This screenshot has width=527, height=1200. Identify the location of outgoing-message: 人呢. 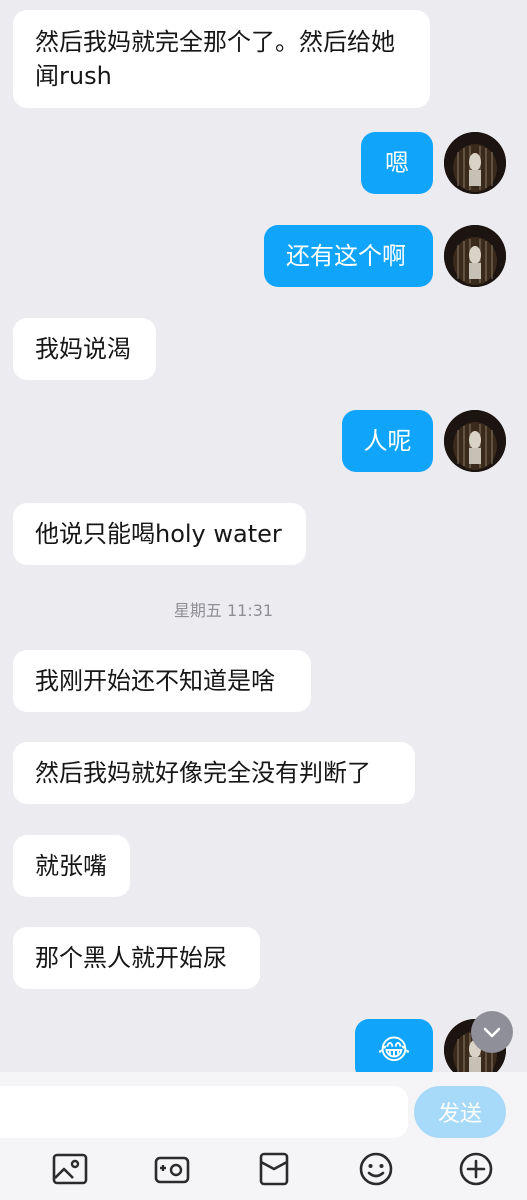
(387, 441).